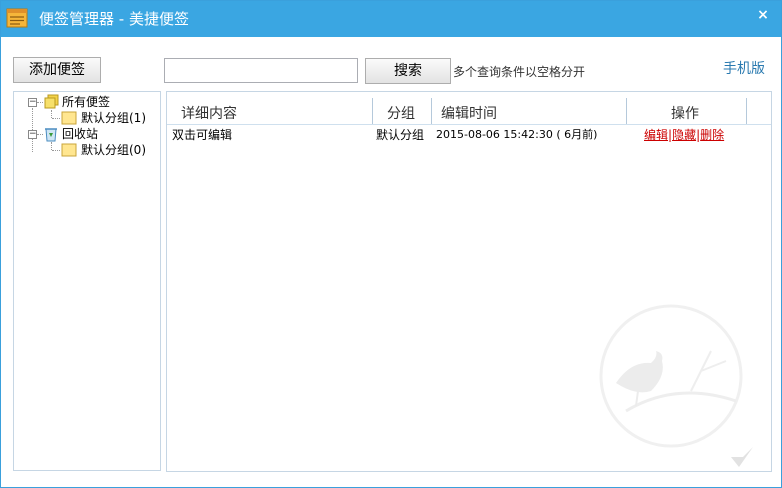 The image size is (782, 488). What do you see at coordinates (469, 124) in the screenshot?
I see `header-divider` at bounding box center [469, 124].